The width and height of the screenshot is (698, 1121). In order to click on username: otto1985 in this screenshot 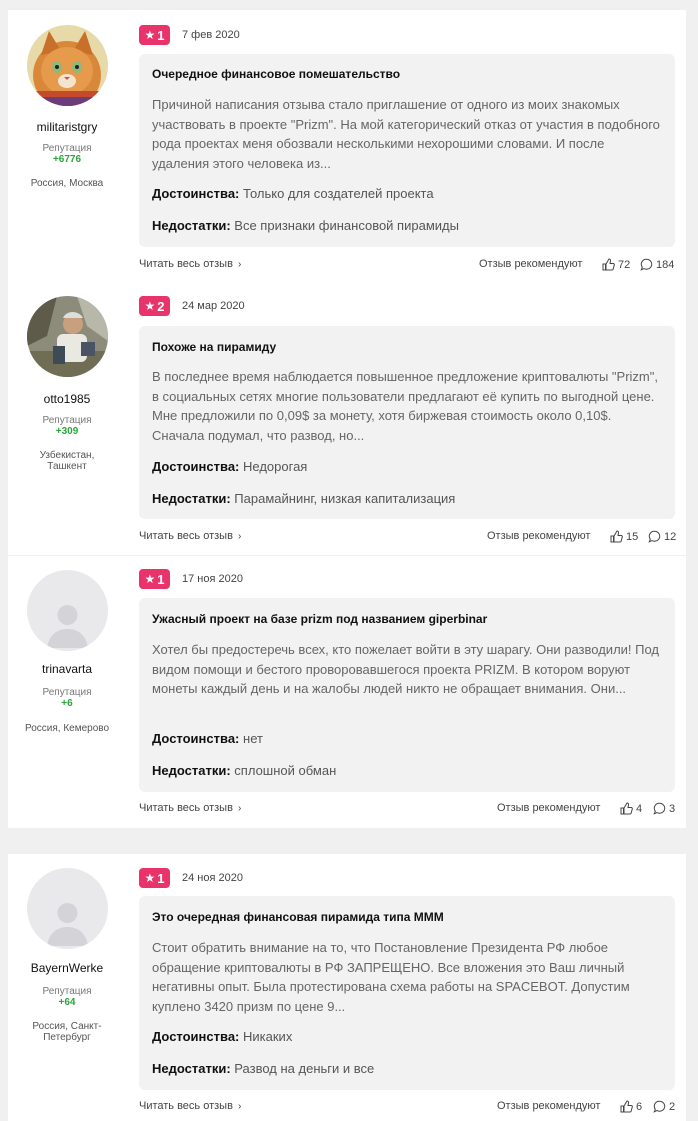, I will do `click(67, 399)`.